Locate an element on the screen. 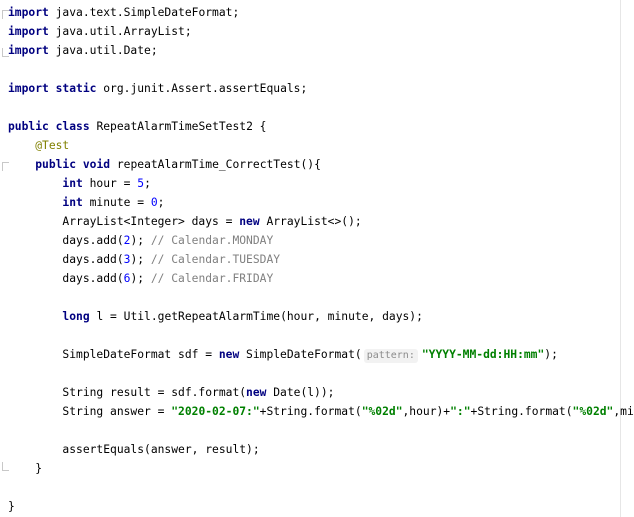  code-token: java.util.ArrayList; is located at coordinates (120, 31).